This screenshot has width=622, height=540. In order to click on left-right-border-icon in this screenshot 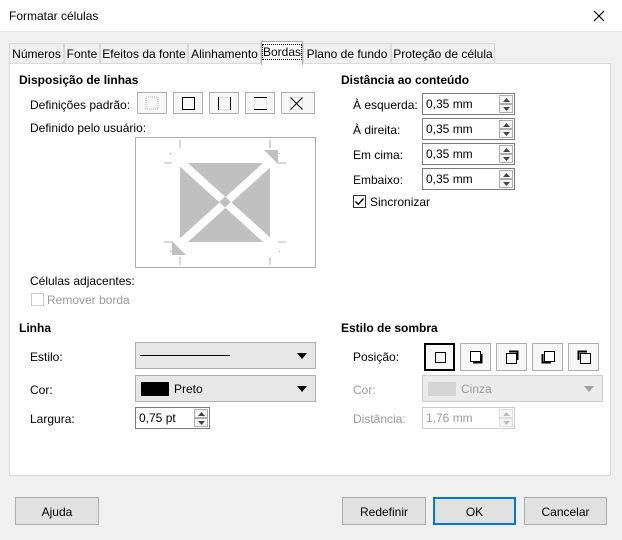, I will do `click(224, 103)`.